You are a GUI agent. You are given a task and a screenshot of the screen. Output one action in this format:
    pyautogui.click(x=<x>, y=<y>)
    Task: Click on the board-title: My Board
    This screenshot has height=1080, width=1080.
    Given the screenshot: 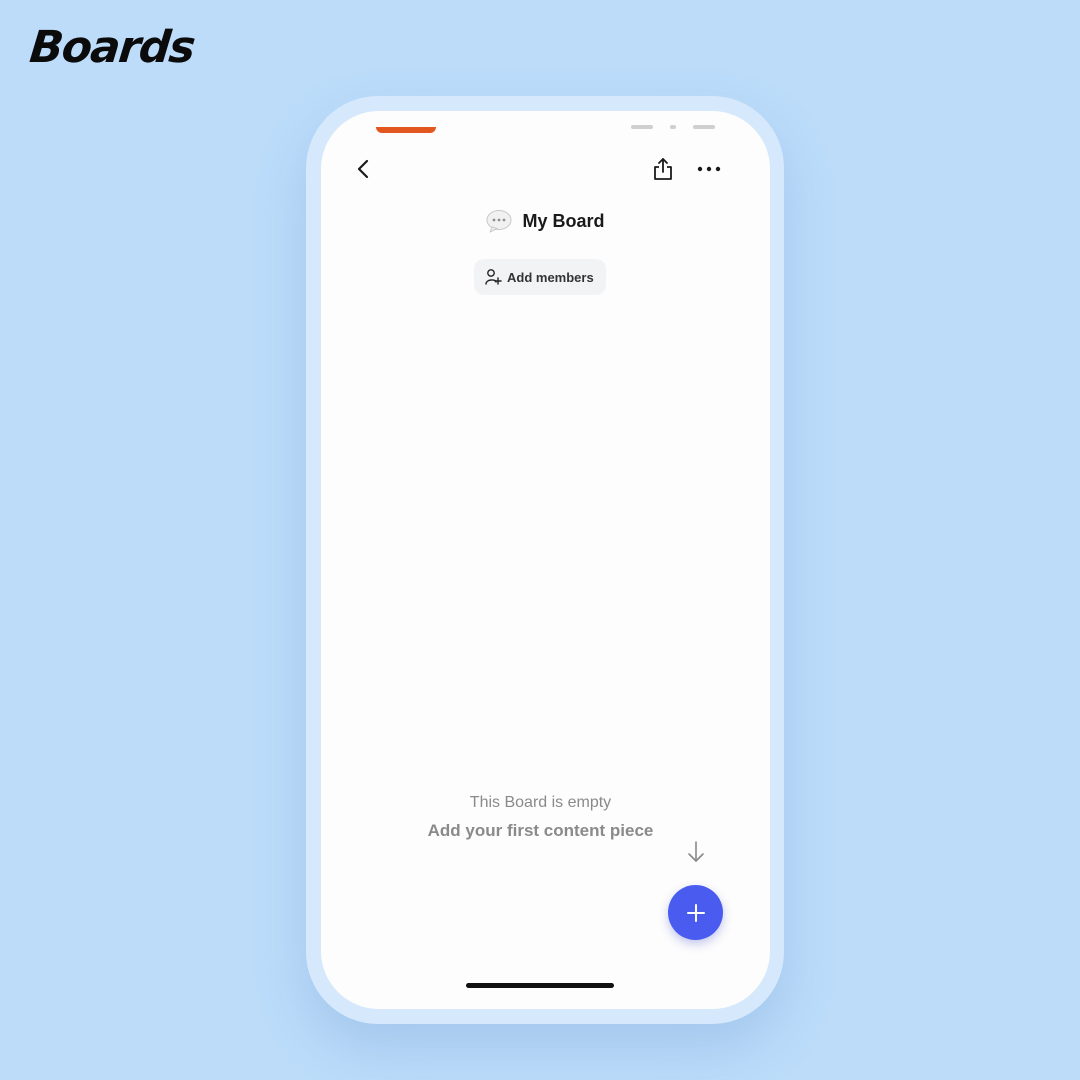 What is the action you would take?
    pyautogui.click(x=563, y=220)
    